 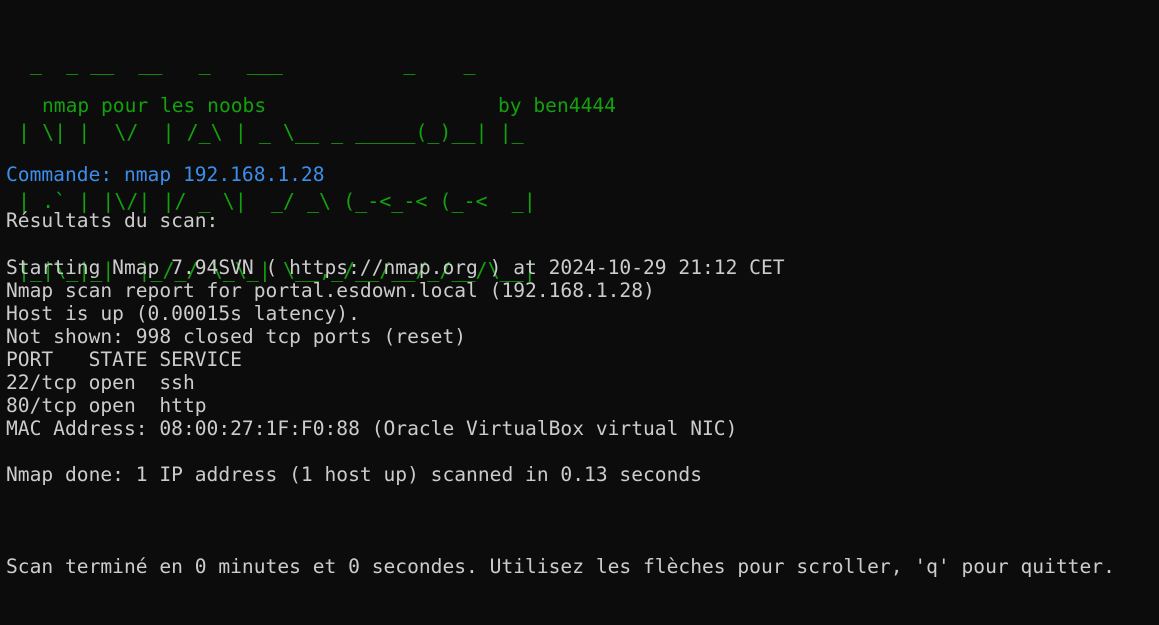 I want to click on ascii-art-line: | \| | \/ | /_\ | _ \__ _ _____(_)__| |_, so click(x=271, y=132).